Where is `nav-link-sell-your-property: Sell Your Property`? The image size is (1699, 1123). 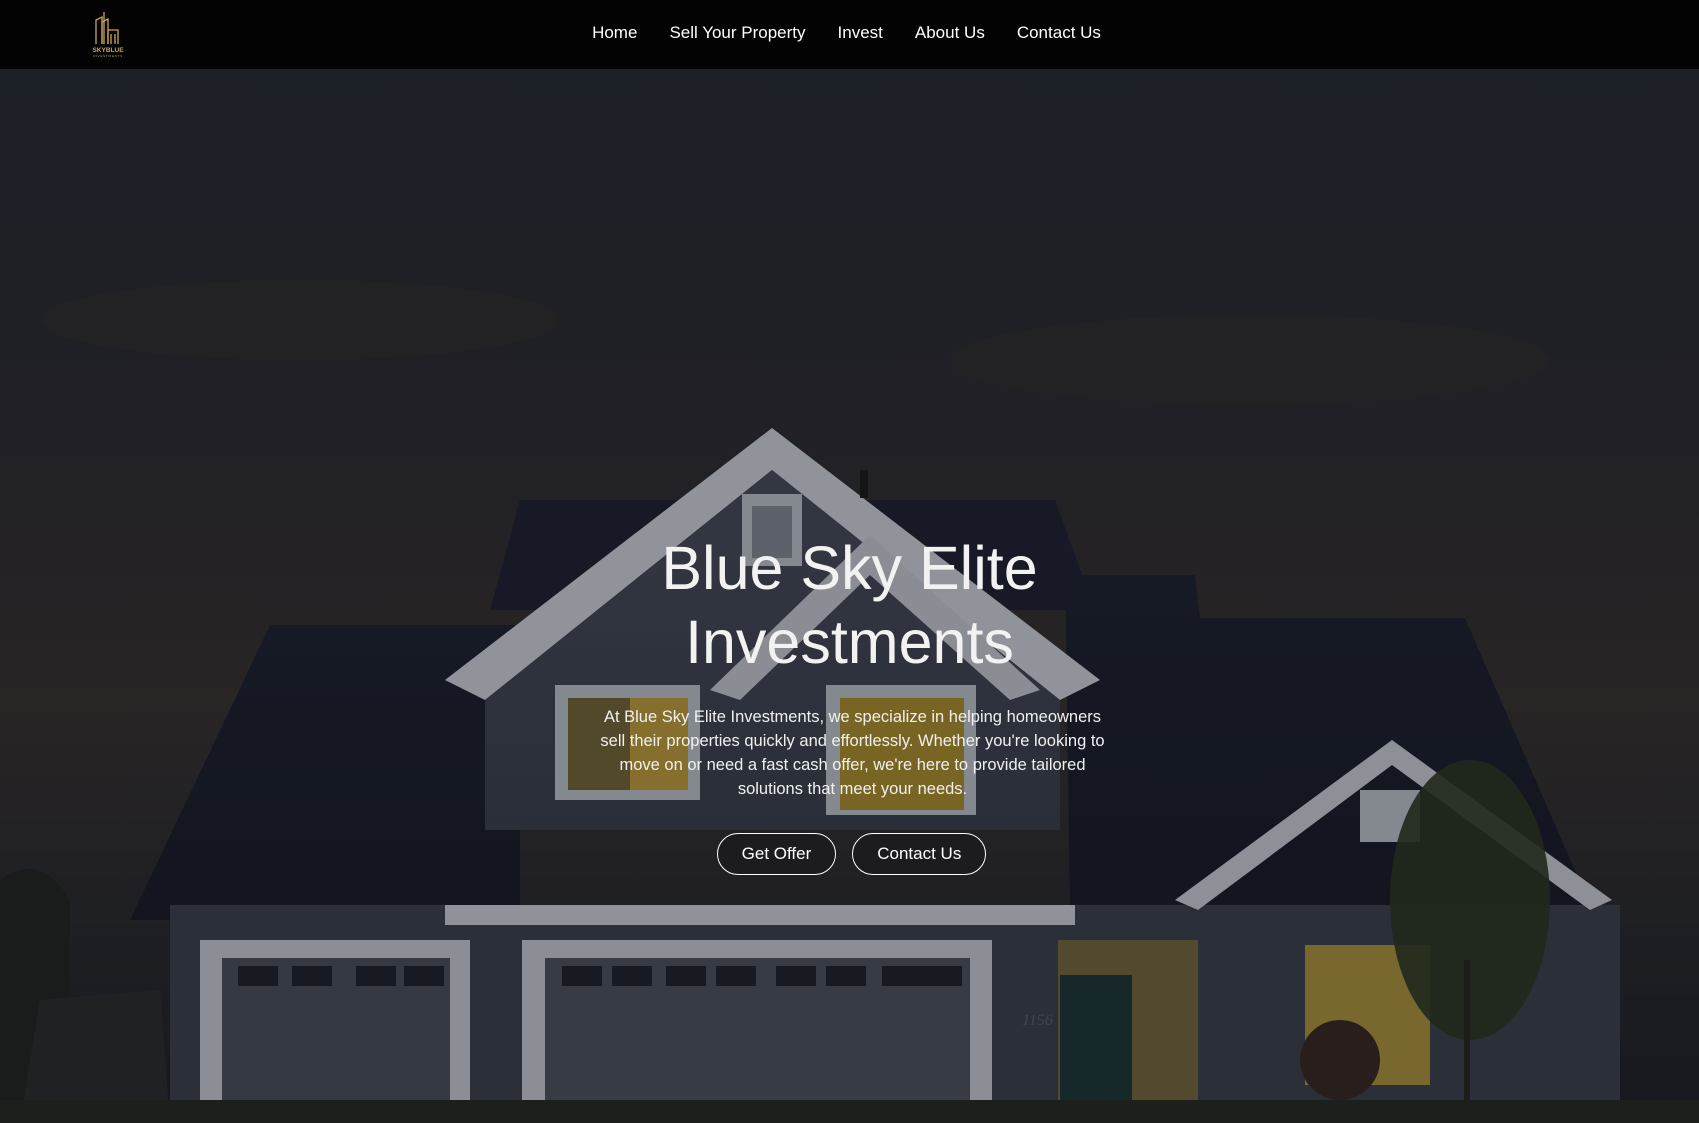 nav-link-sell-your-property: Sell Your Property is located at coordinates (737, 33).